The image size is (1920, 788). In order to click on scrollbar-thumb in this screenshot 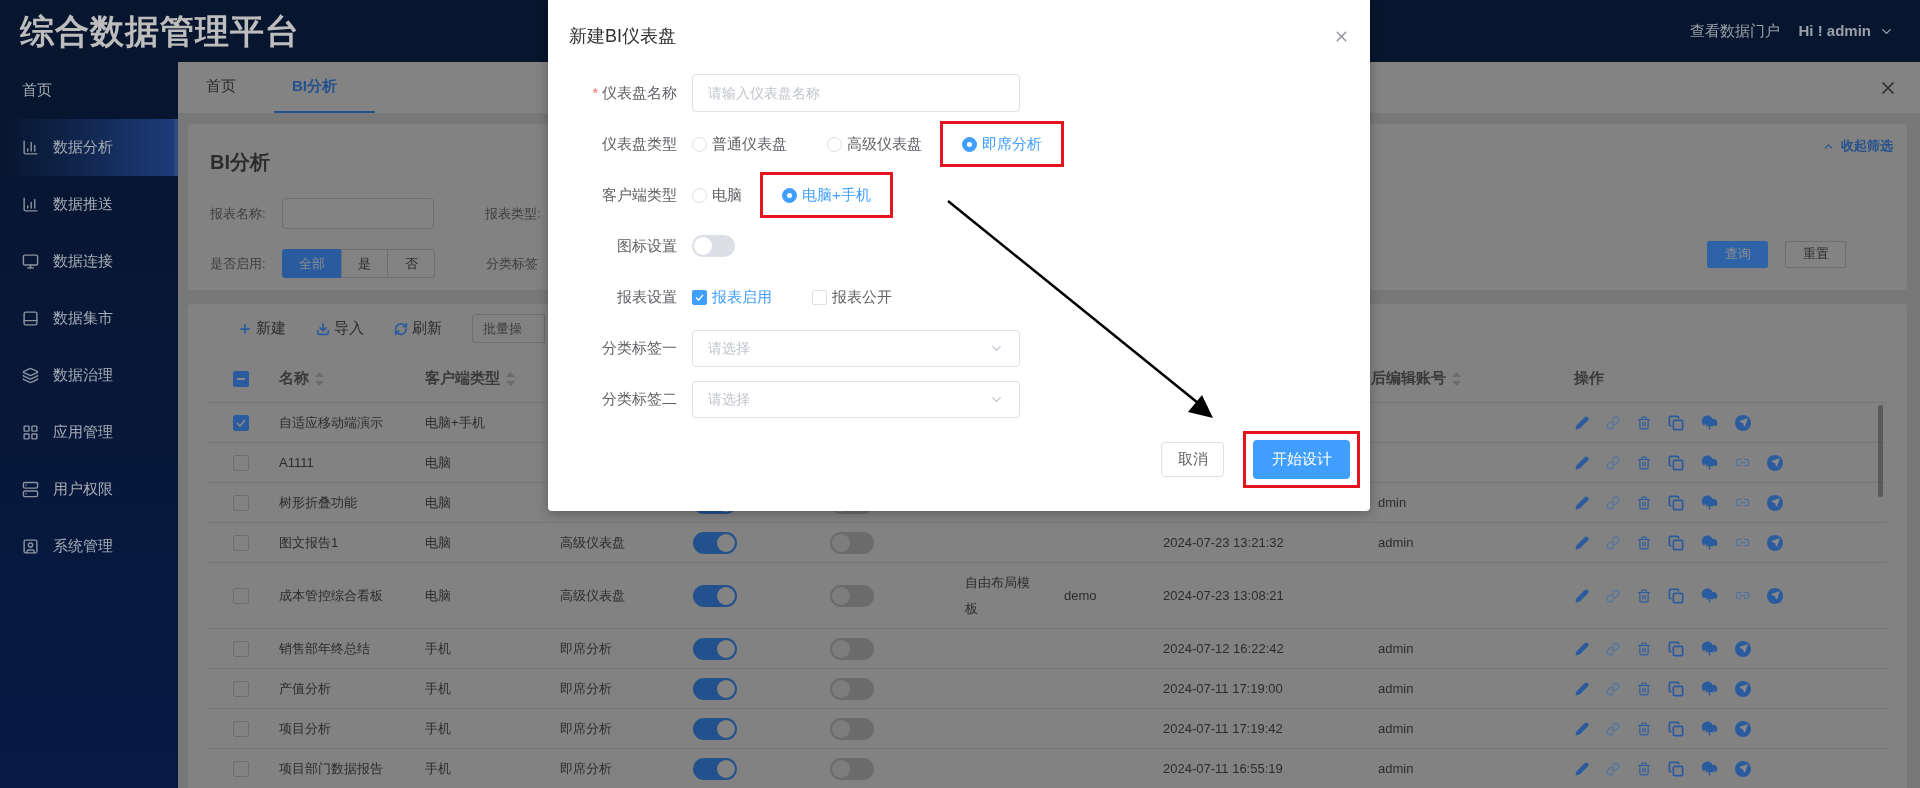, I will do `click(1880, 451)`.